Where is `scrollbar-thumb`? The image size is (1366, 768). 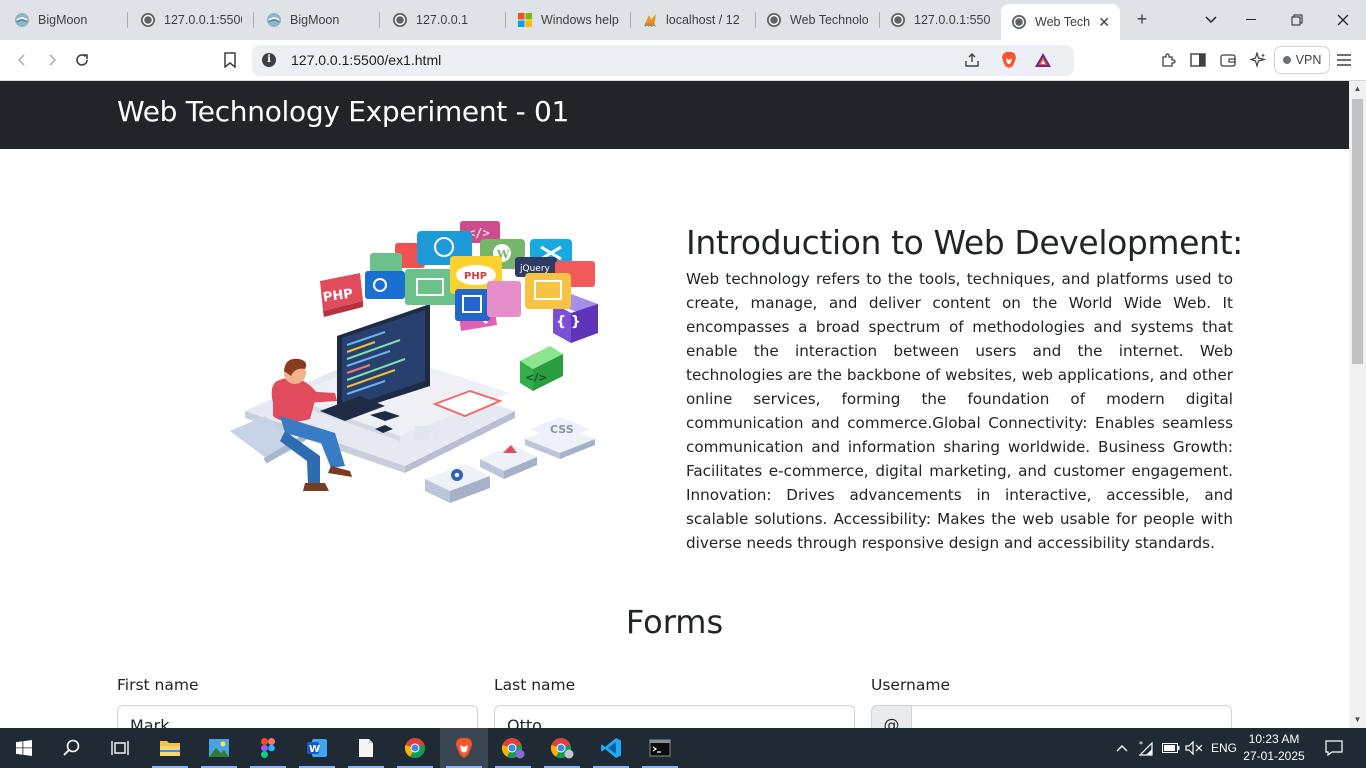 scrollbar-thumb is located at coordinates (1357, 231).